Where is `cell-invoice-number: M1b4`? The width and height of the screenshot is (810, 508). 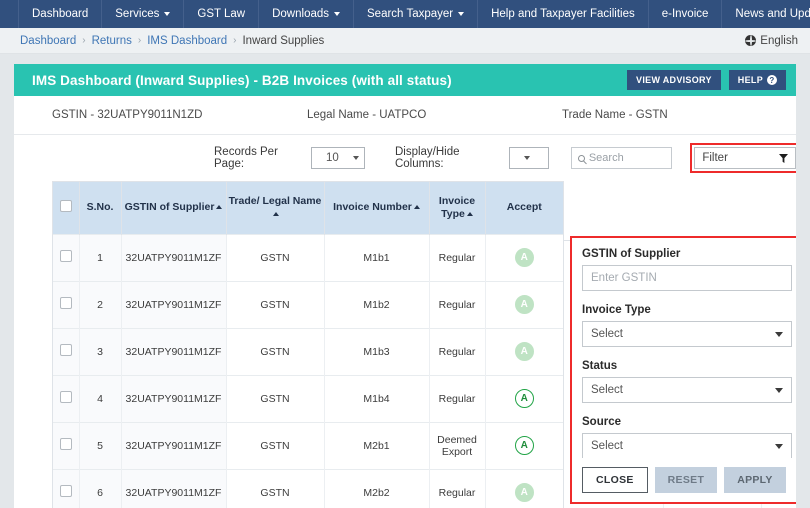 cell-invoice-number: M1b4 is located at coordinates (377, 398).